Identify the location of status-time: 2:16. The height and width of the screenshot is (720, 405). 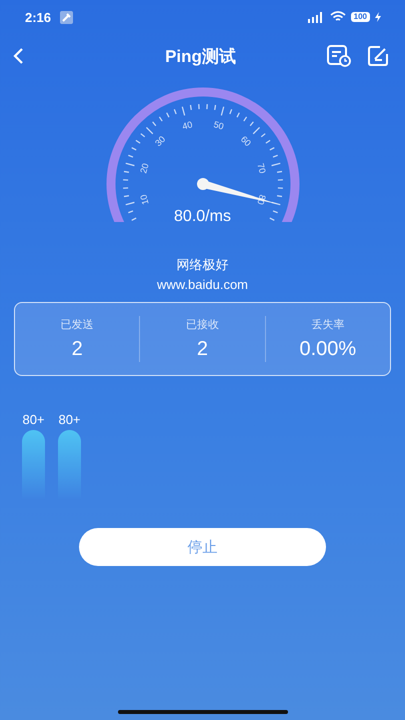
(38, 17).